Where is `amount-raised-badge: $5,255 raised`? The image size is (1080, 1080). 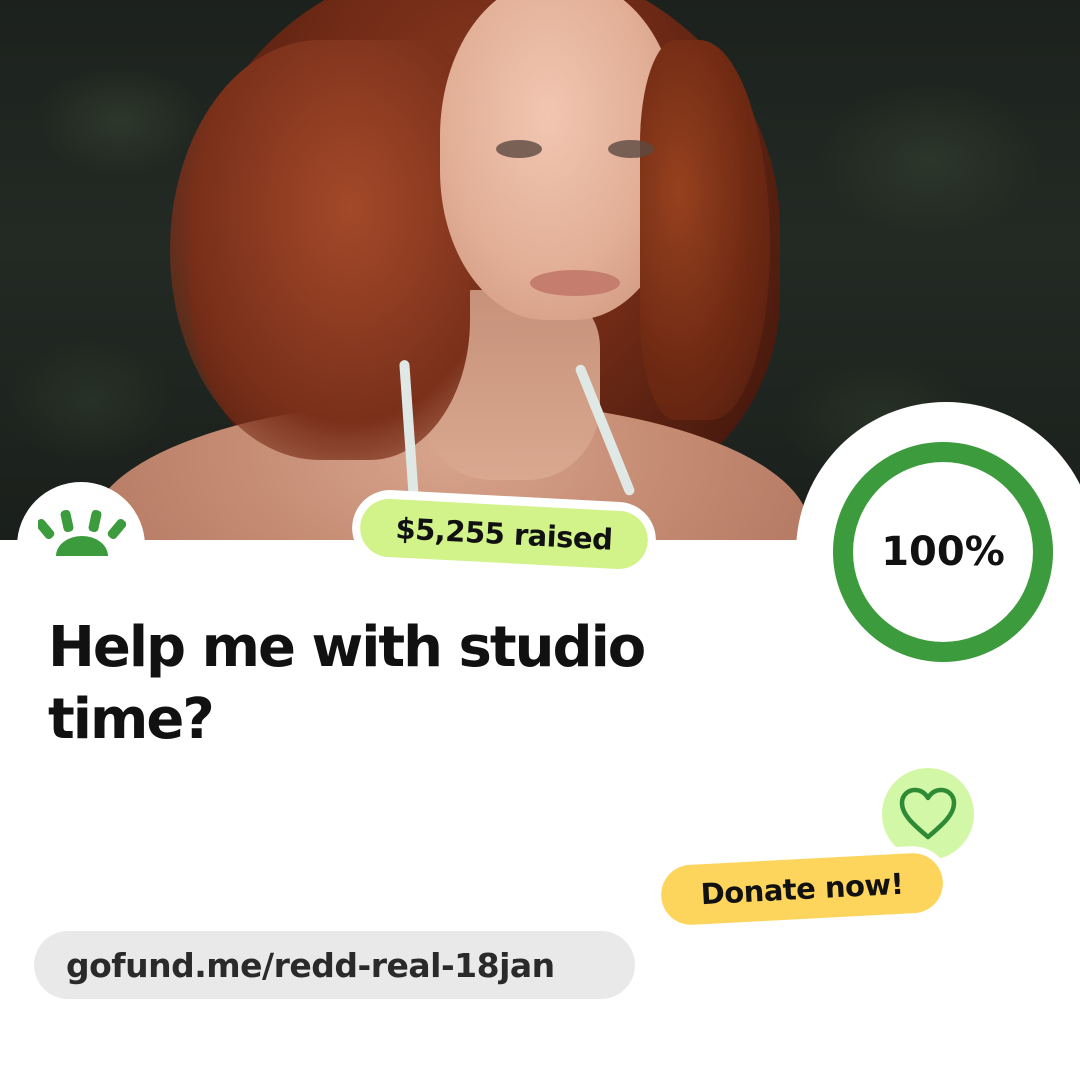
amount-raised-badge: $5,255 raised is located at coordinates (504, 534).